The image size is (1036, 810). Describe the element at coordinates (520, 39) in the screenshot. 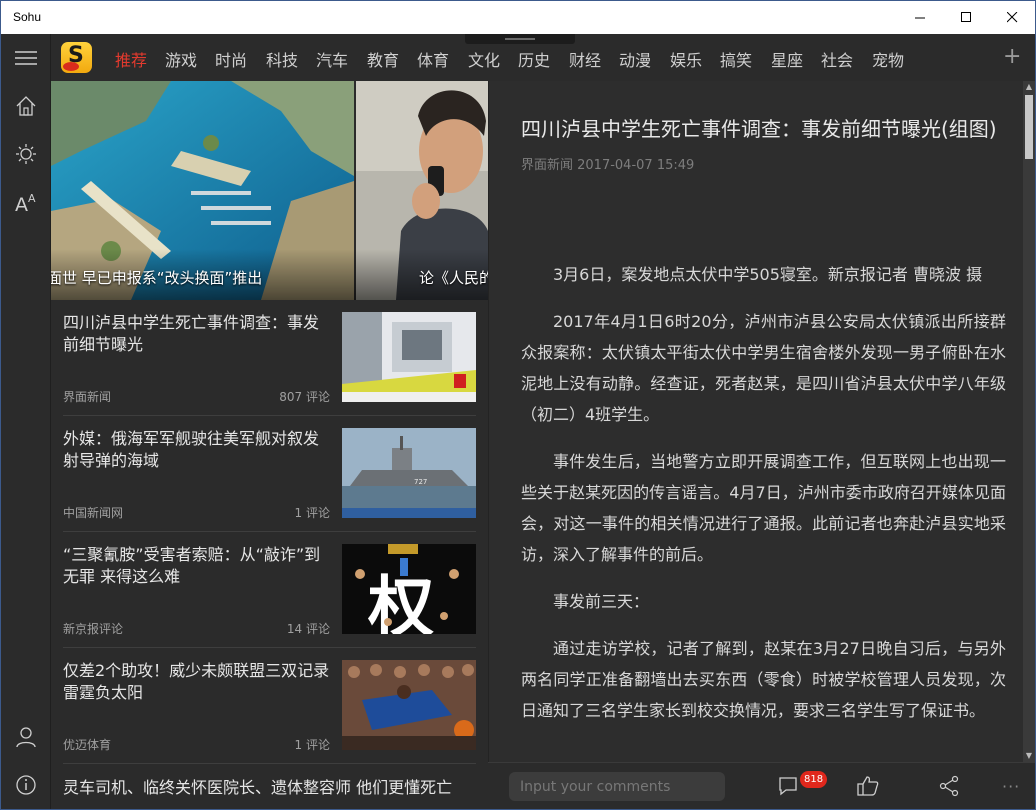

I see `drag-handle` at that location.